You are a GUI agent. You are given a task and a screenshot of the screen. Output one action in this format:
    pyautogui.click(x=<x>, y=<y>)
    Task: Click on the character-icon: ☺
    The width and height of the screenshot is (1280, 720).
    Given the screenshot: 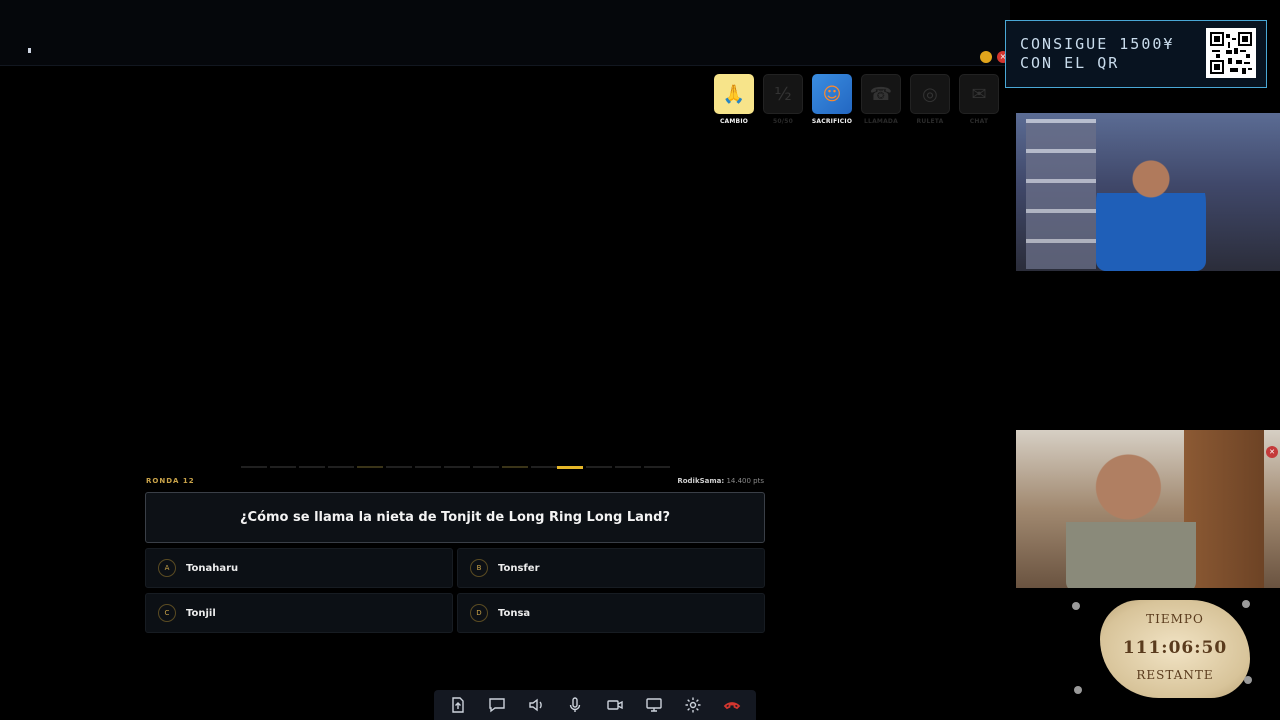 What is the action you would take?
    pyautogui.click(x=832, y=94)
    